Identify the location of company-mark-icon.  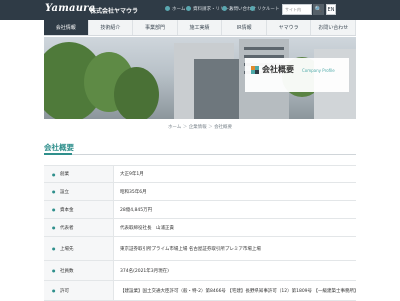
(255, 70).